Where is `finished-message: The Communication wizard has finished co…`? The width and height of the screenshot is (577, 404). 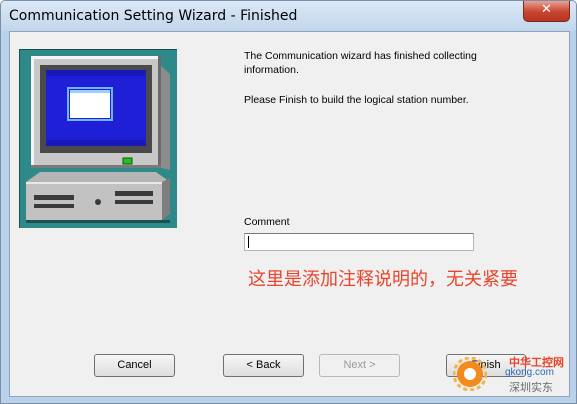 finished-message: The Communication wizard has finished co… is located at coordinates (360, 63).